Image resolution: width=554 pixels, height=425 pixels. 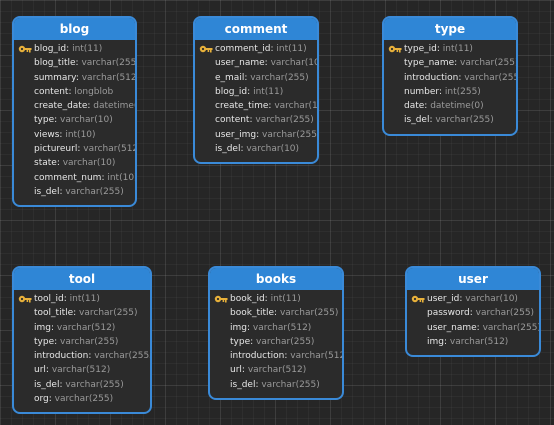 I want to click on field-row: introduction: varchar(512), so click(x=276, y=356).